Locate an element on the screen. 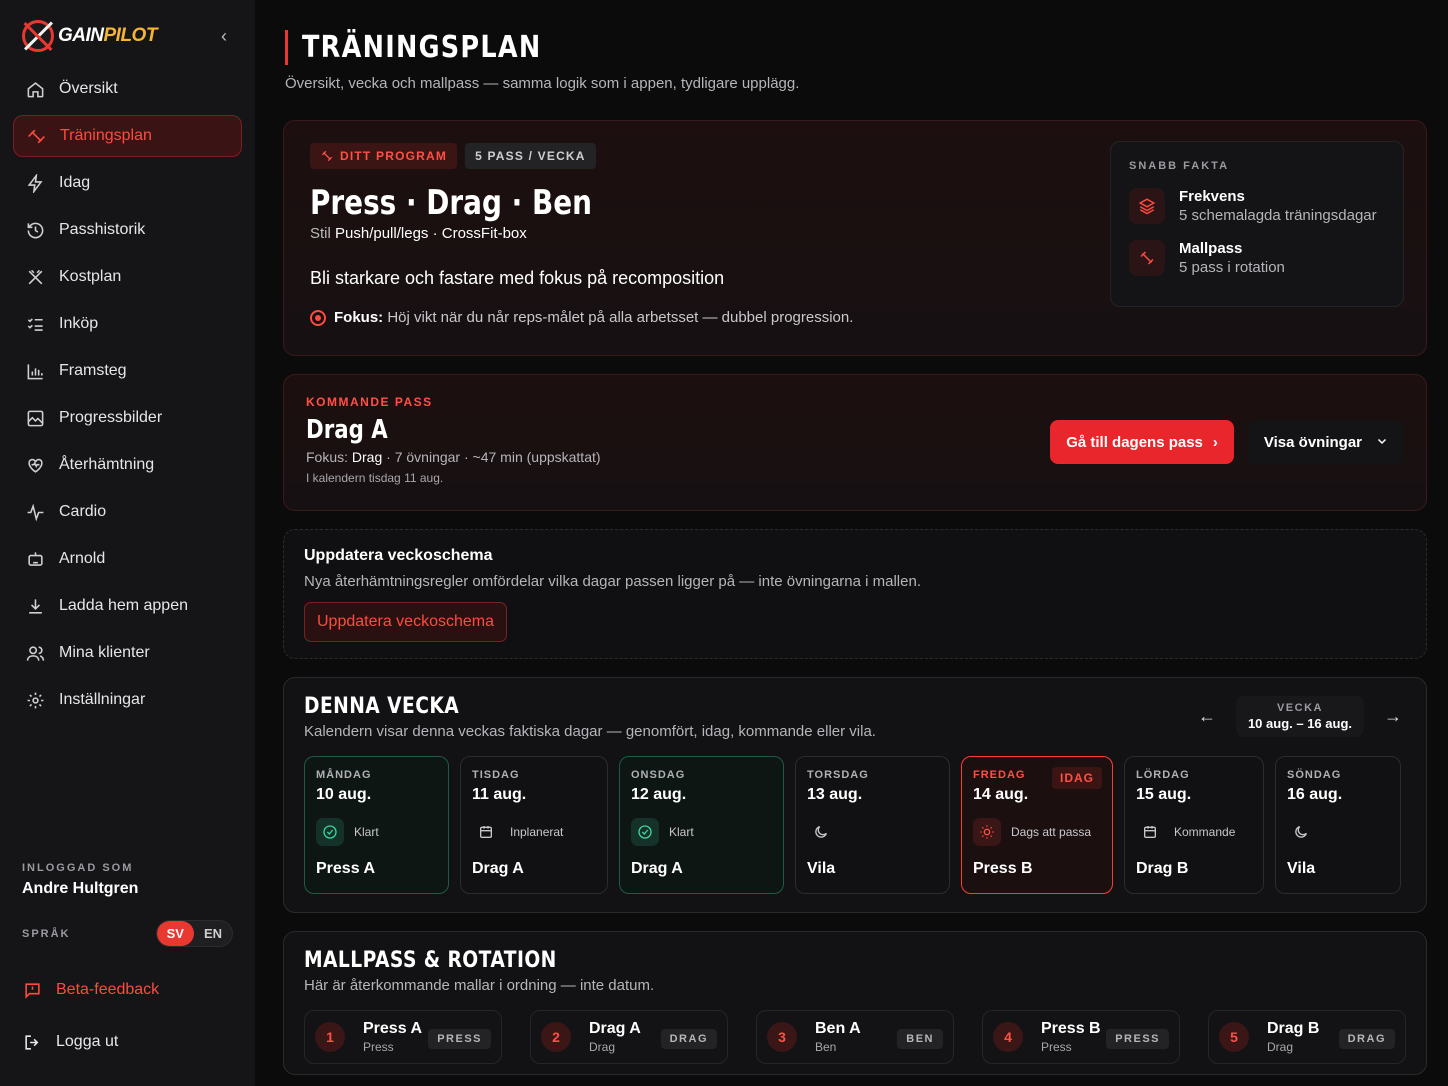 This screenshot has width=1448, height=1086. bar-chart-icon is located at coordinates (35, 371).